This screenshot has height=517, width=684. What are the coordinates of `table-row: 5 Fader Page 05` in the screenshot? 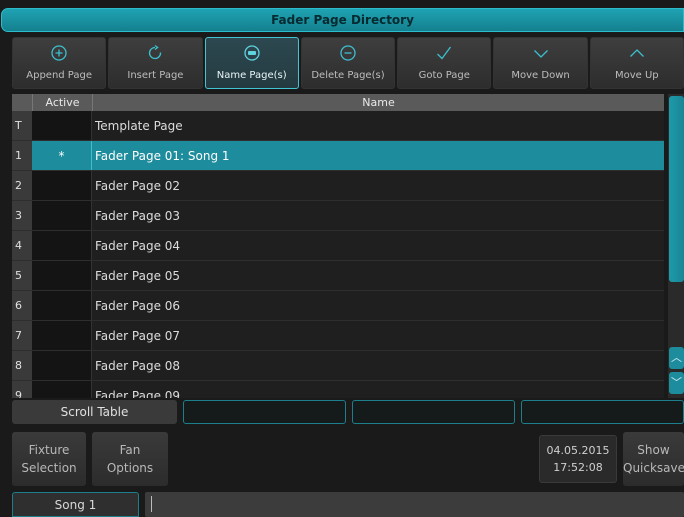 It's located at (338, 276).